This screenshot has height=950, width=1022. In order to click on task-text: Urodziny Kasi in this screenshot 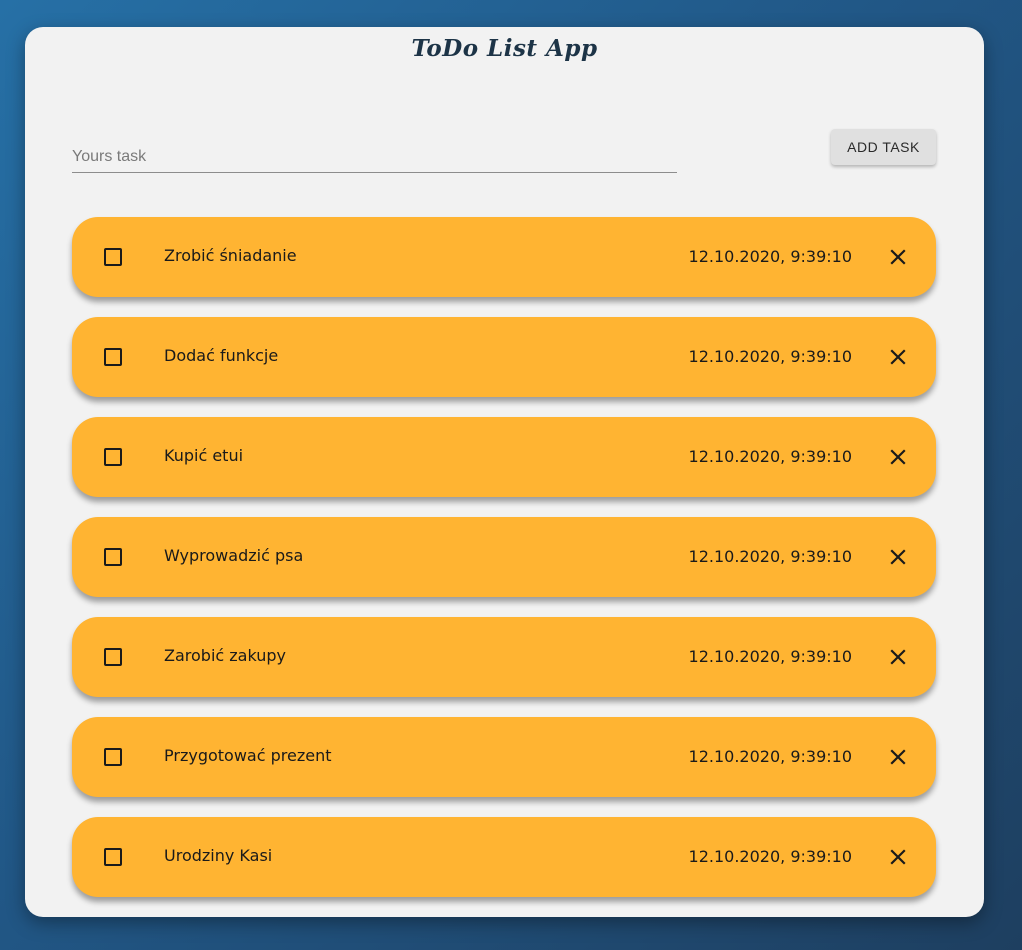, I will do `click(218, 855)`.